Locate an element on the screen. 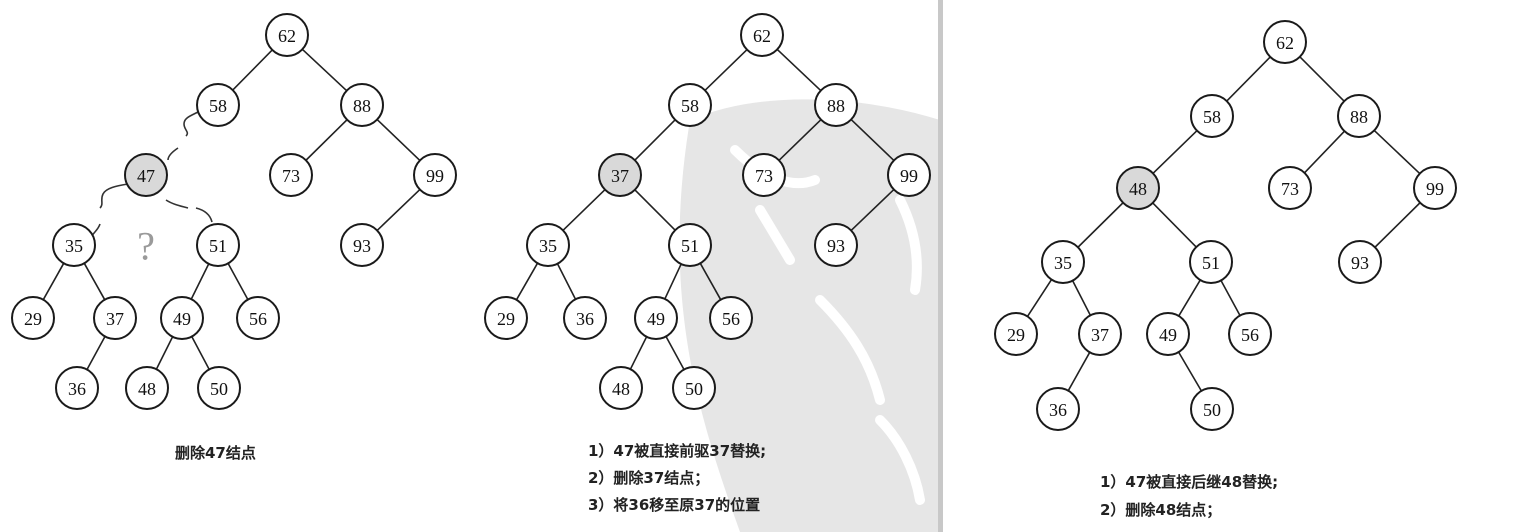  node-label: 88 is located at coordinates (836, 106).